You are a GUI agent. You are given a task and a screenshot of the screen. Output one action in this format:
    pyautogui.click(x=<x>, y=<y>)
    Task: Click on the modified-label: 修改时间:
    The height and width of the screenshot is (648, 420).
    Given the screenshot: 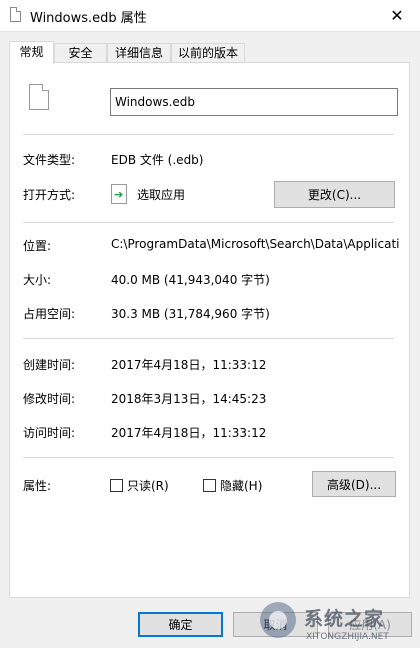 What is the action you would take?
    pyautogui.click(x=49, y=399)
    